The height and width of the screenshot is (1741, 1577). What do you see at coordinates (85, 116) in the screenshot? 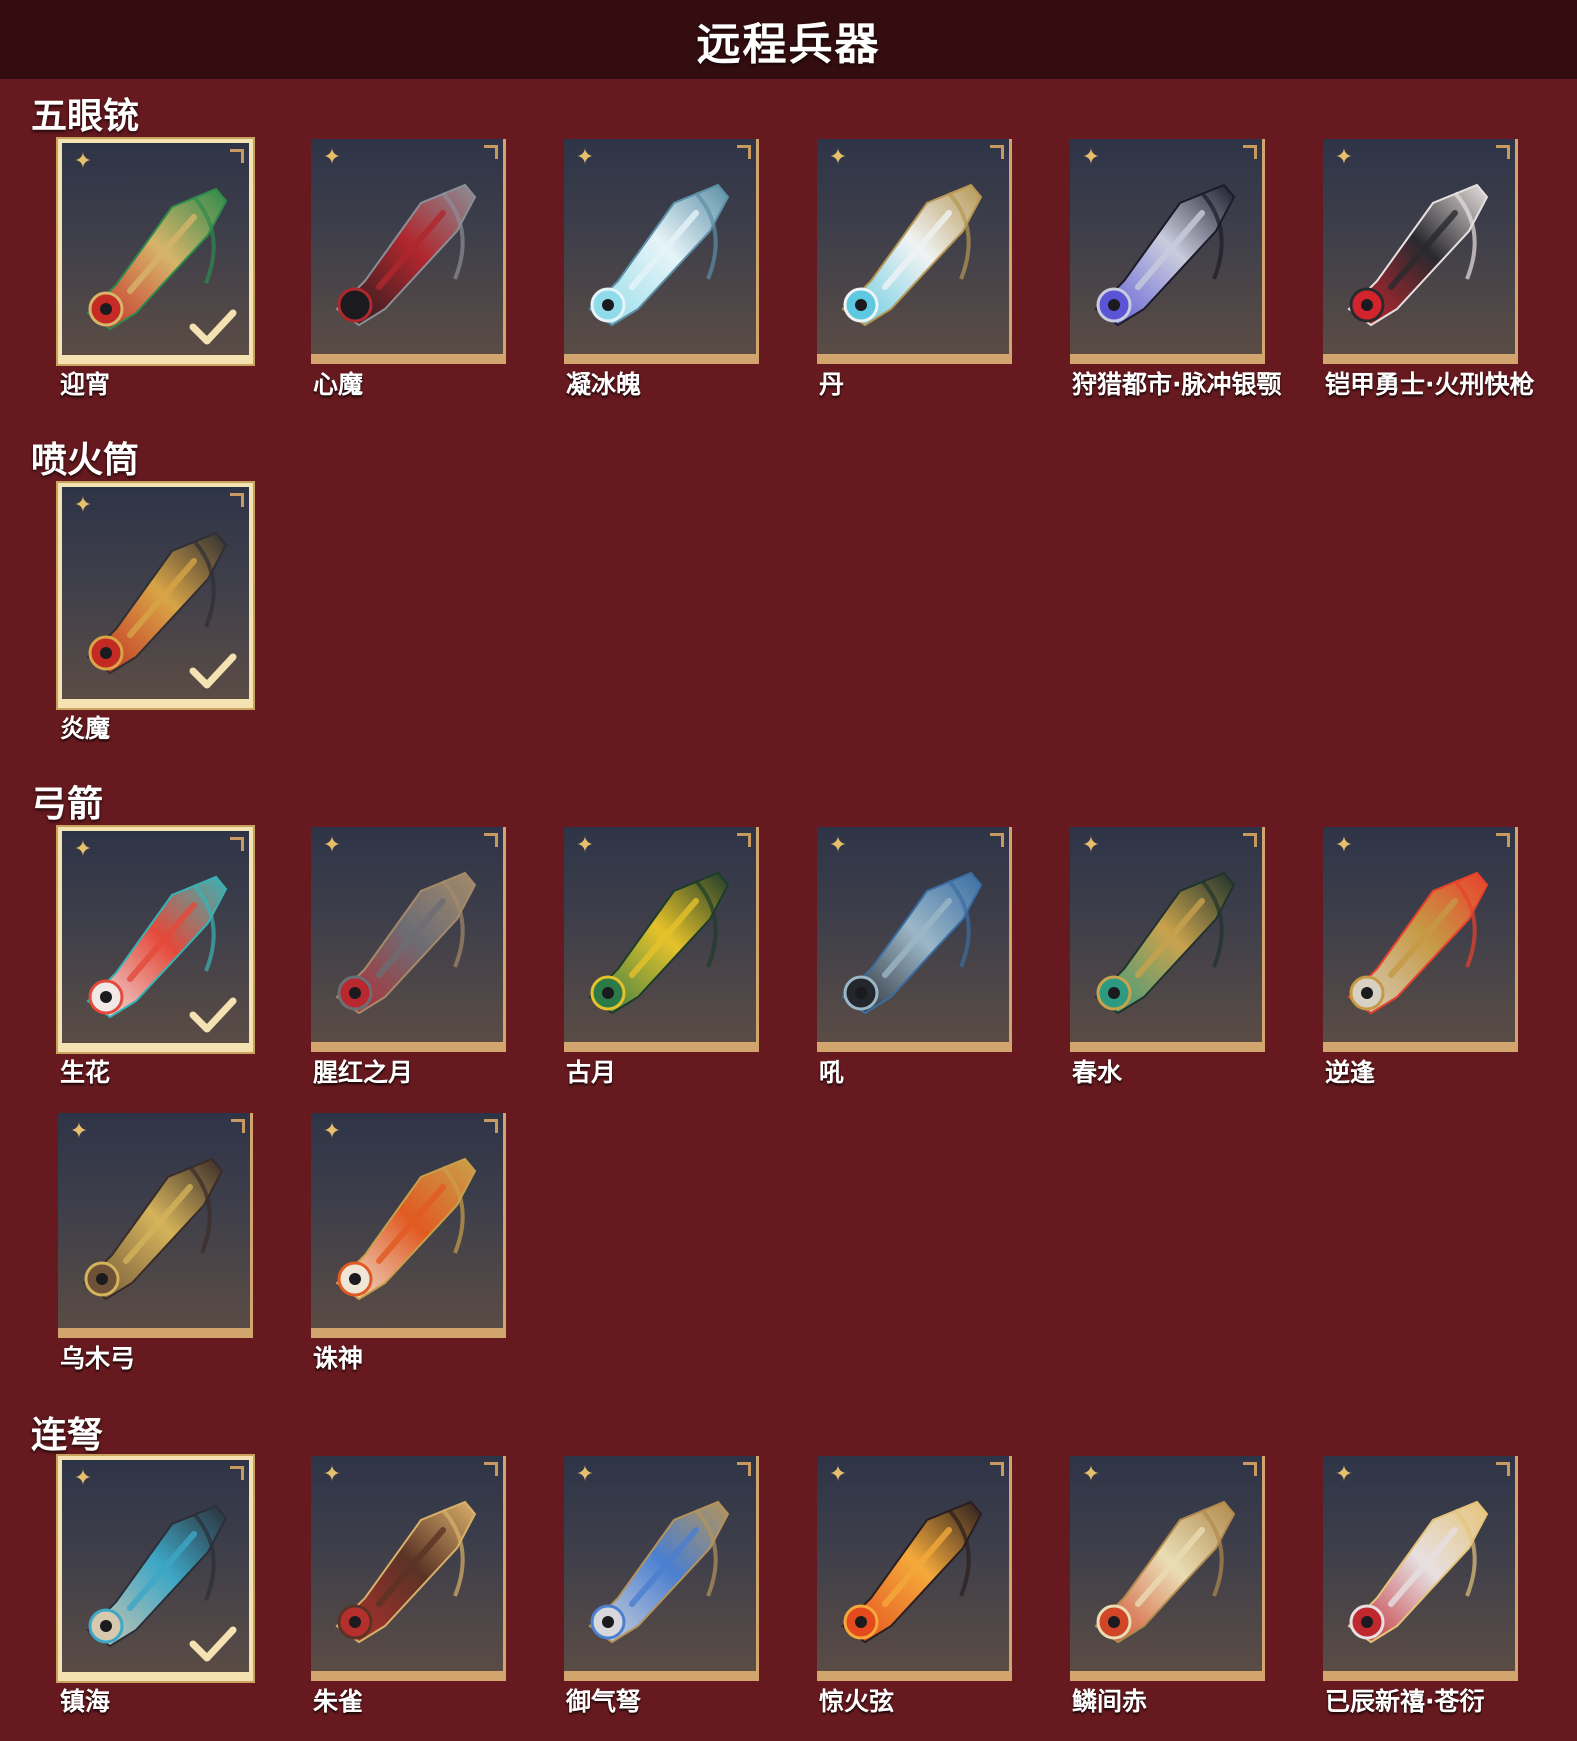
I see `category-title-wuyanchong: 五眼铳` at bounding box center [85, 116].